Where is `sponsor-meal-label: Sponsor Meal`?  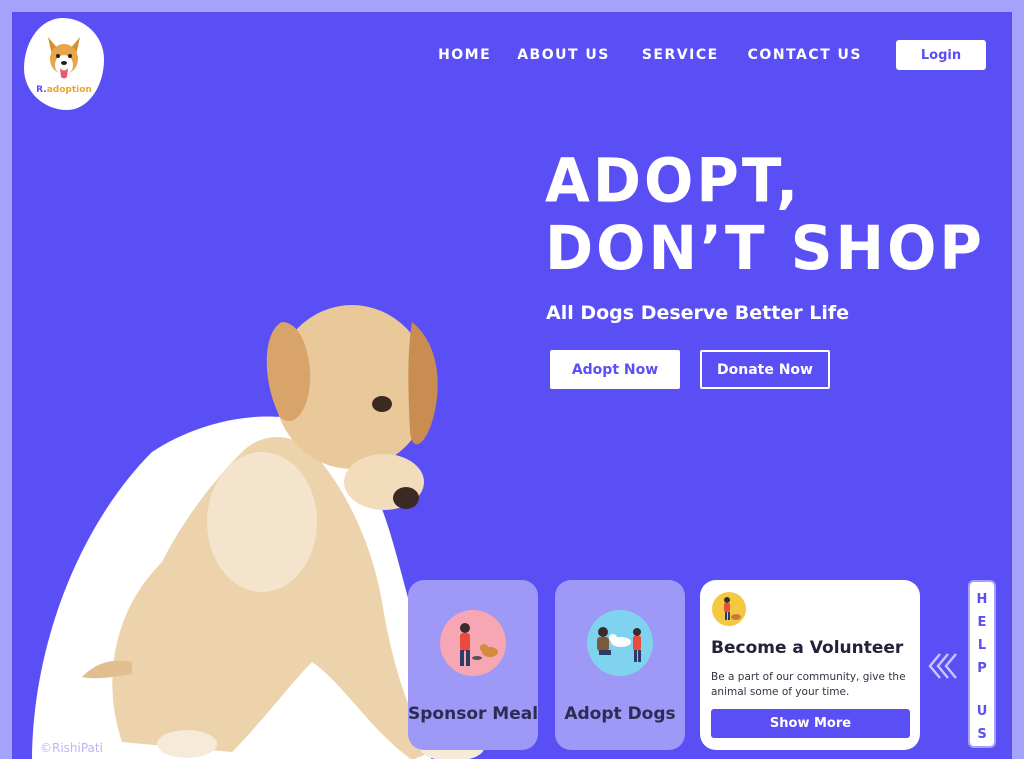
sponsor-meal-label: Sponsor Meal is located at coordinates (473, 714).